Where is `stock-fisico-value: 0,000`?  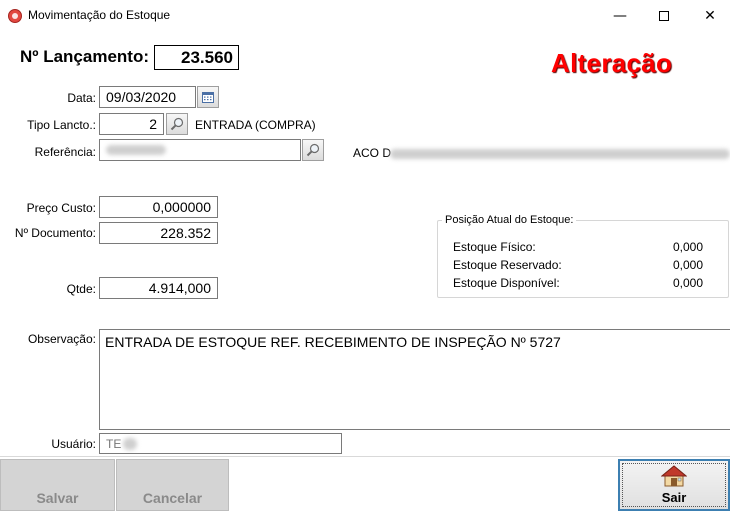
stock-fisico-value: 0,000 is located at coordinates (687, 247).